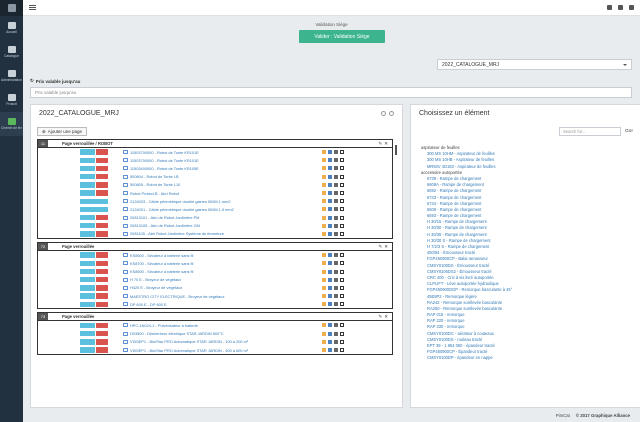 The height and width of the screenshot is (422, 640). Describe the element at coordinates (331, 92) in the screenshot. I see `prix-input: Prix valable jusqu'au` at that location.